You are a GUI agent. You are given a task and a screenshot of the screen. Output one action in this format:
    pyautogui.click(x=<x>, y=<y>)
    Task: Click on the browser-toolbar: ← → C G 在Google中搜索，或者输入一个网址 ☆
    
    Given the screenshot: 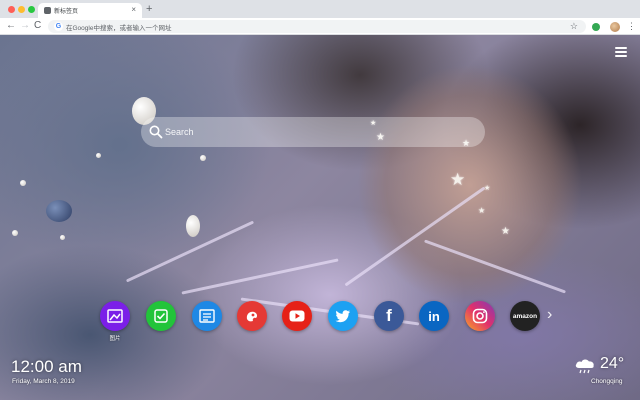 What is the action you would take?
    pyautogui.click(x=320, y=26)
    